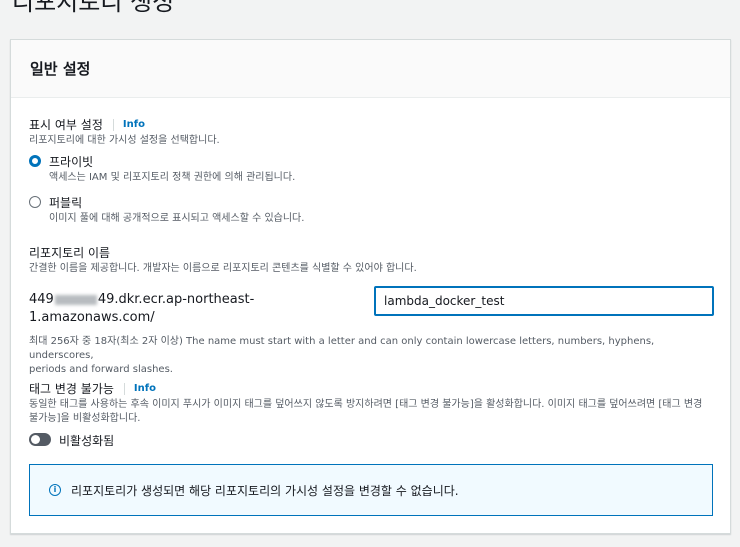  What do you see at coordinates (35, 439) in the screenshot?
I see `toggle-knob` at bounding box center [35, 439].